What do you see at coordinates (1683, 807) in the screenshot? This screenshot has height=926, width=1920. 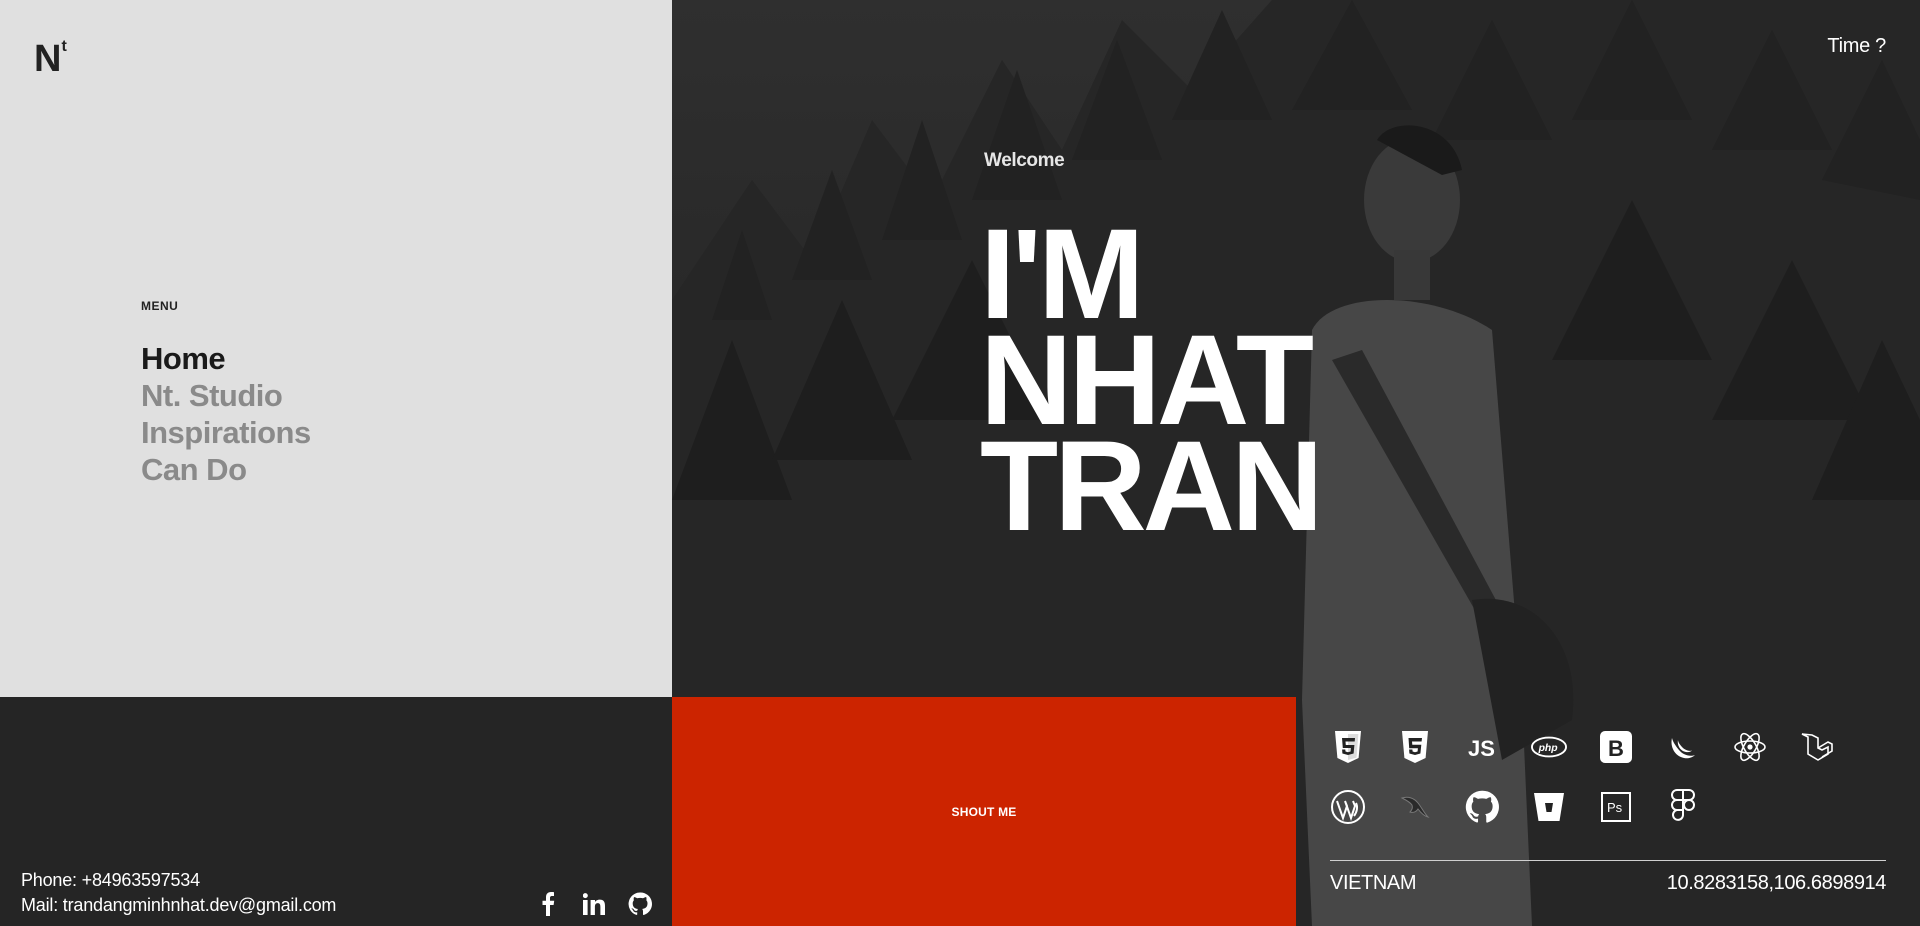 I see `figma-icon` at bounding box center [1683, 807].